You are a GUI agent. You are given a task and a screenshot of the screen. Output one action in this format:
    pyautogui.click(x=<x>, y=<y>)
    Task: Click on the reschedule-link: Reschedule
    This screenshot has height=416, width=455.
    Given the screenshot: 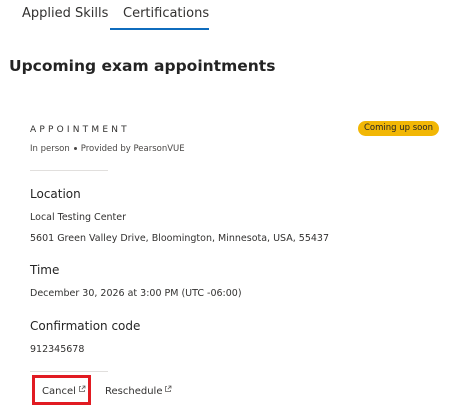 What is the action you would take?
    pyautogui.click(x=138, y=391)
    